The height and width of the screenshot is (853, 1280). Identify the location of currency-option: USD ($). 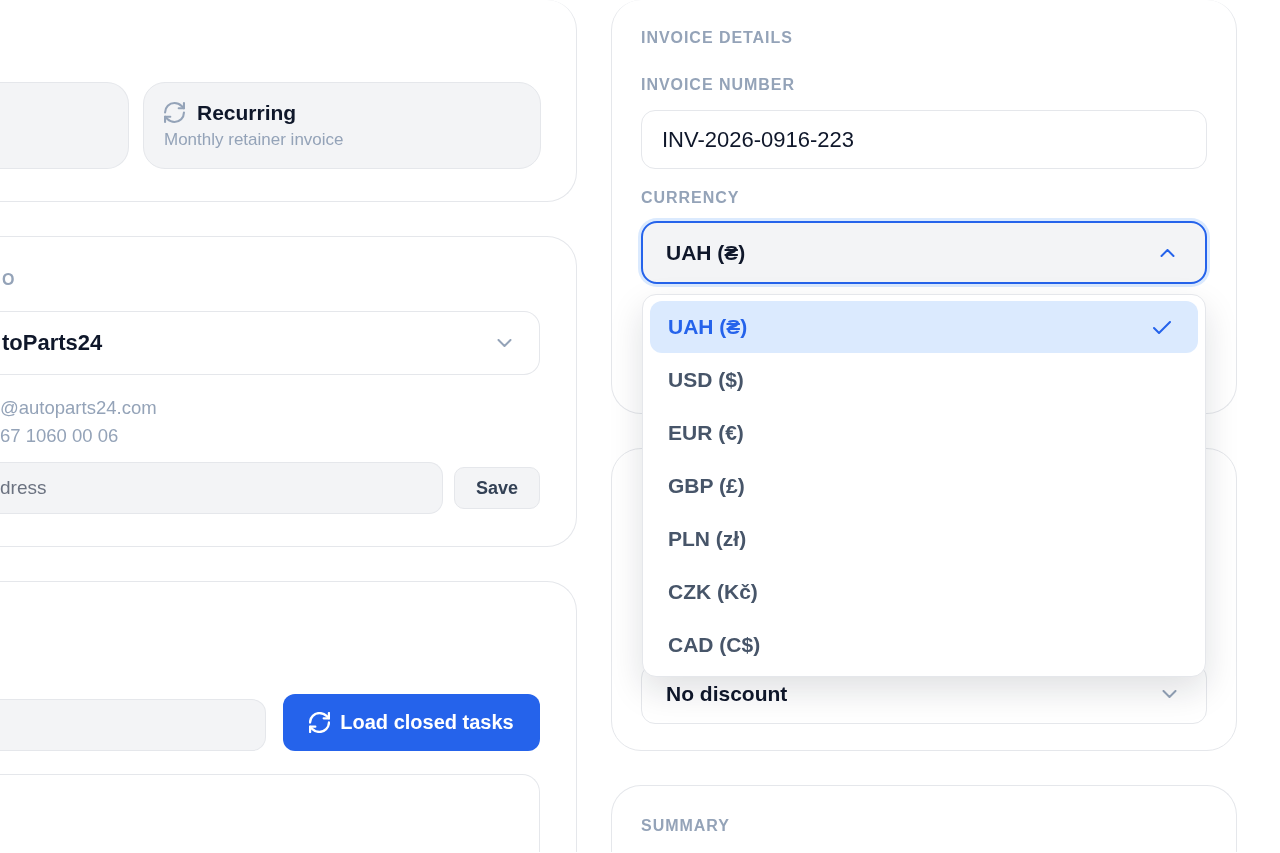
(924, 380).